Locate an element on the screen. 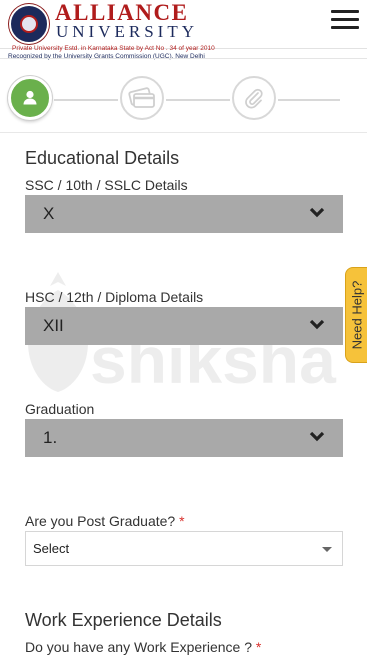  step-personal is located at coordinates (30, 98).